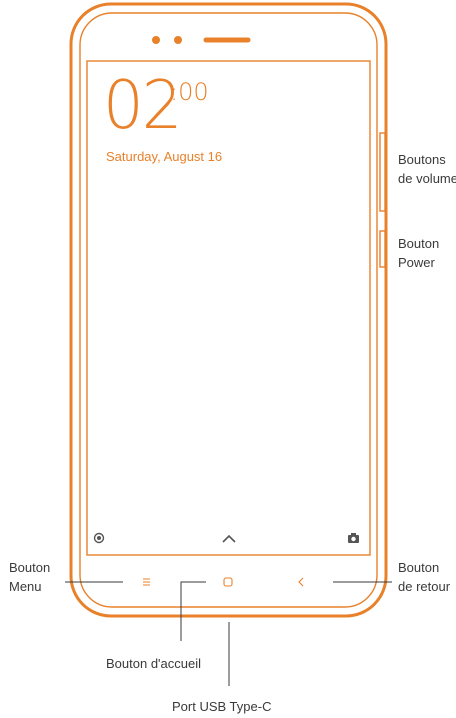 This screenshot has height=718, width=456. What do you see at coordinates (427, 178) in the screenshot?
I see `volume-label-line2: de volume` at bounding box center [427, 178].